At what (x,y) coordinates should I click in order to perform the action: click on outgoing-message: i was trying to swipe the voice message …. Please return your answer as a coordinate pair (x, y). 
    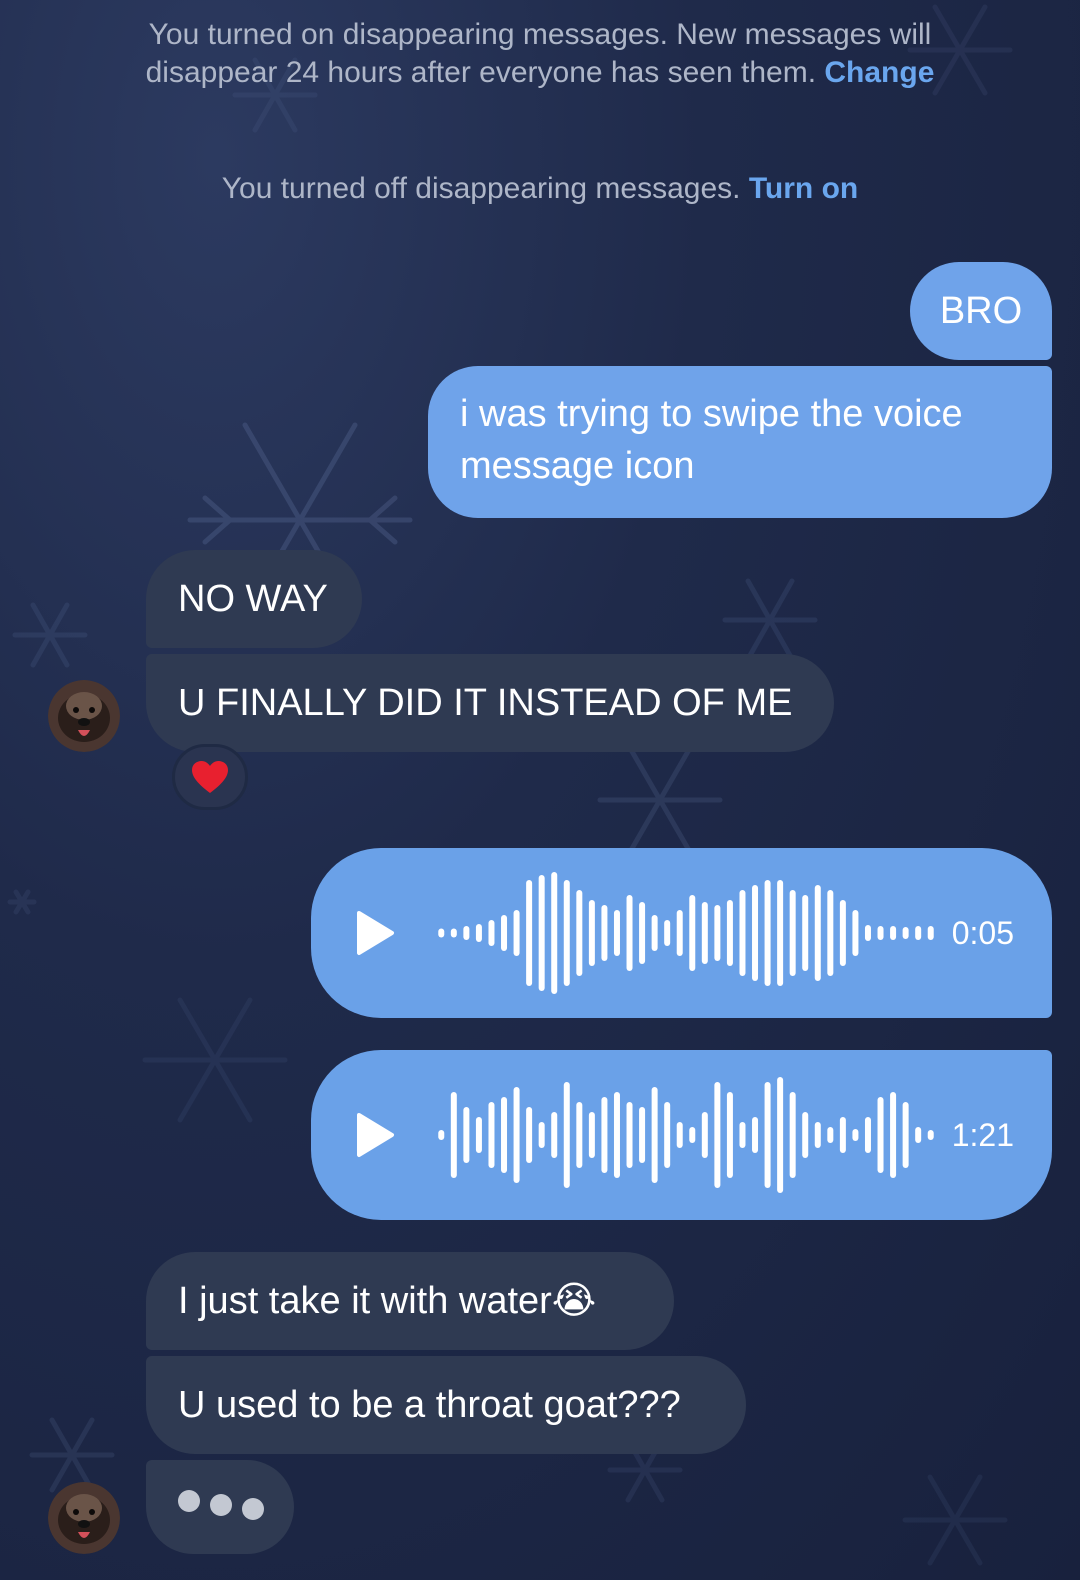
    Looking at the image, I should click on (740, 442).